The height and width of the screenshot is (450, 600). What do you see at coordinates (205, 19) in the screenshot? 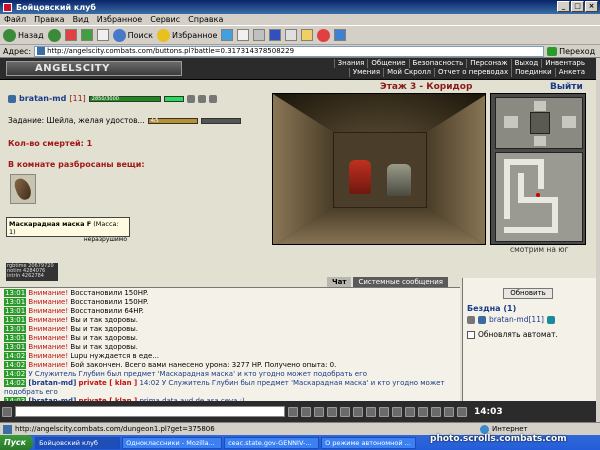
I see `menu-help: Справка` at bounding box center [205, 19].